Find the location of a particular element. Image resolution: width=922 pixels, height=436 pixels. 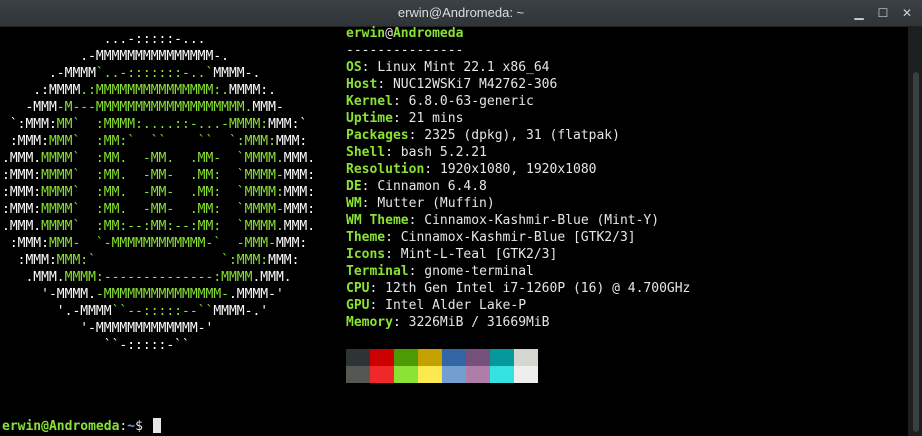

info-field-label: CPU is located at coordinates (358, 288).